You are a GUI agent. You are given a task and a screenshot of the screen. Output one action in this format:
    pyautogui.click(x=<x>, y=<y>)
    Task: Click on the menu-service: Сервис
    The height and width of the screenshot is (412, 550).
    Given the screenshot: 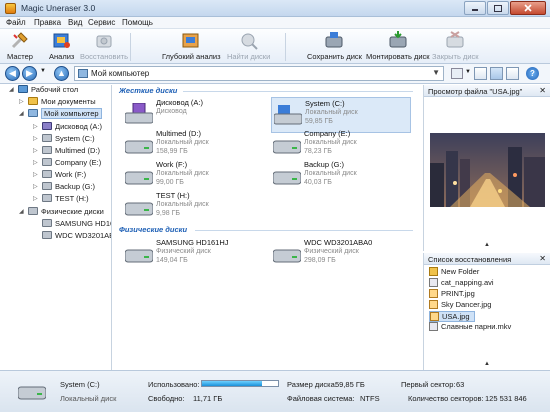 What is the action you would take?
    pyautogui.click(x=101, y=22)
    